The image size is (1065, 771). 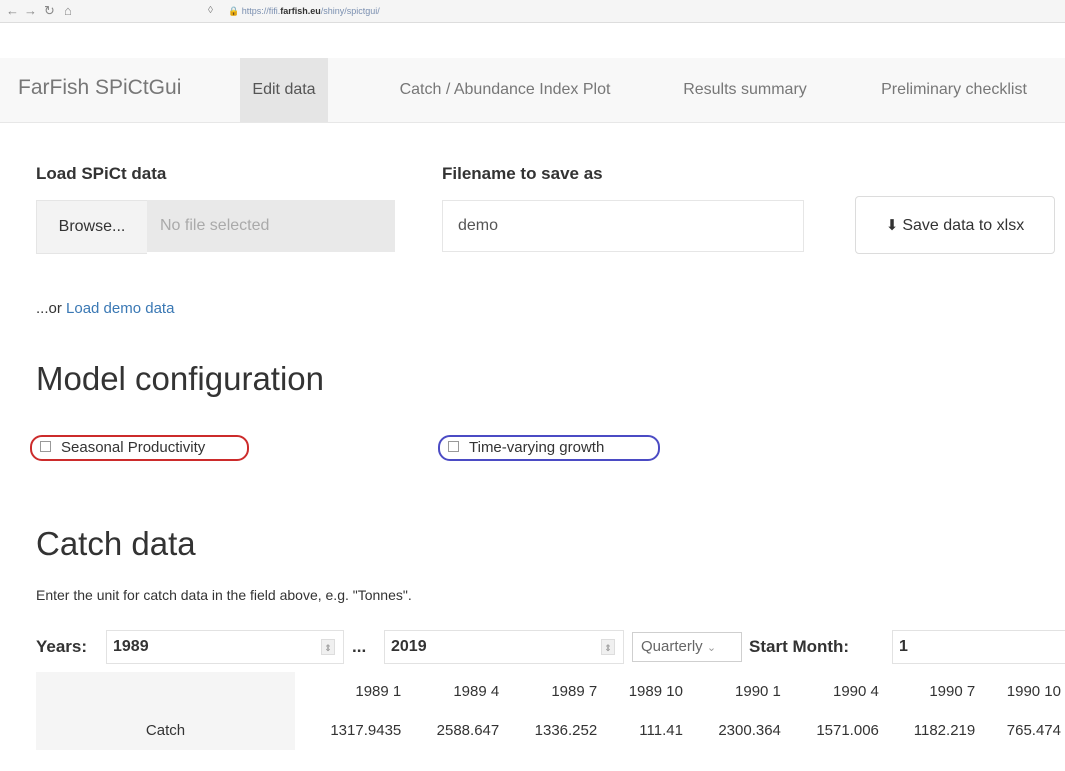 I want to click on frequency-select: Quarterly ⌄, so click(x=687, y=647).